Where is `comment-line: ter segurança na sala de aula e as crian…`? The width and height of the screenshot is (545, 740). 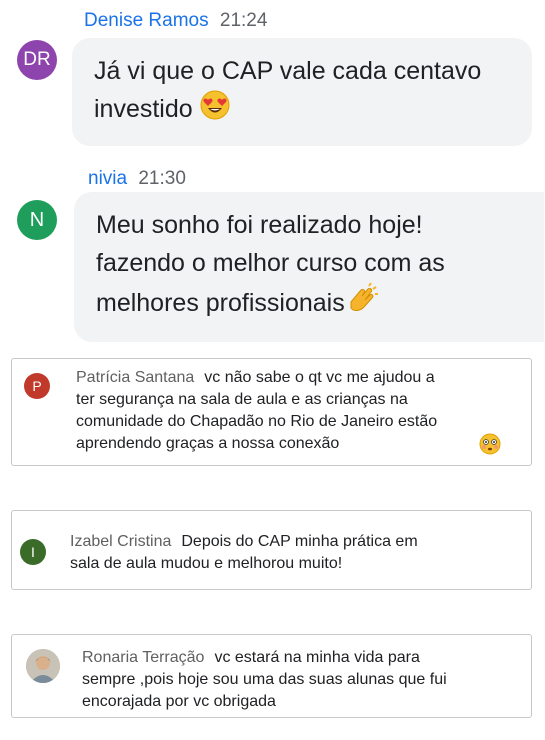
comment-line: ter segurança na sala de aula e as crian… is located at coordinates (242, 399).